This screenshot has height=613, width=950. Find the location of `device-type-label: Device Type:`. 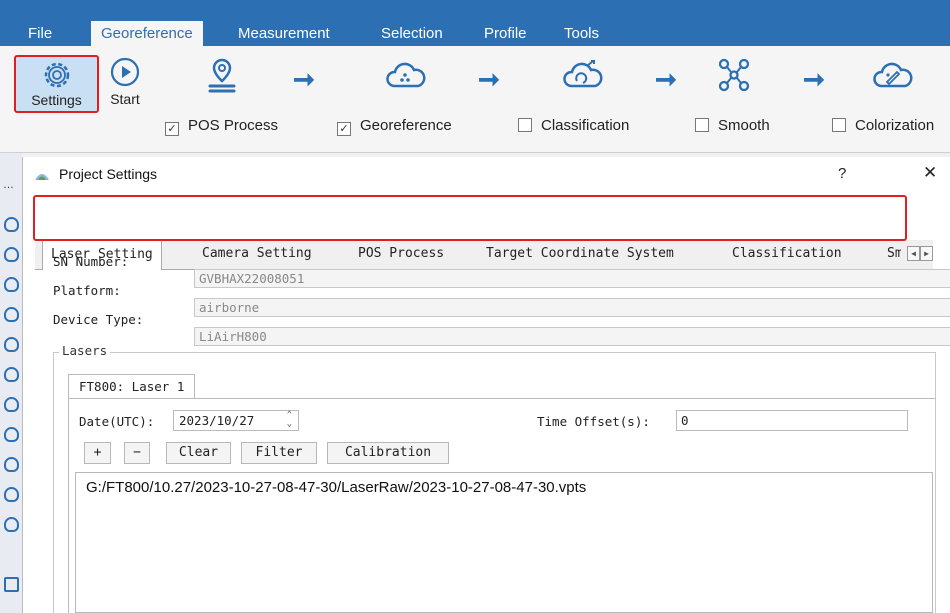

device-type-label: Device Type: is located at coordinates (98, 319).